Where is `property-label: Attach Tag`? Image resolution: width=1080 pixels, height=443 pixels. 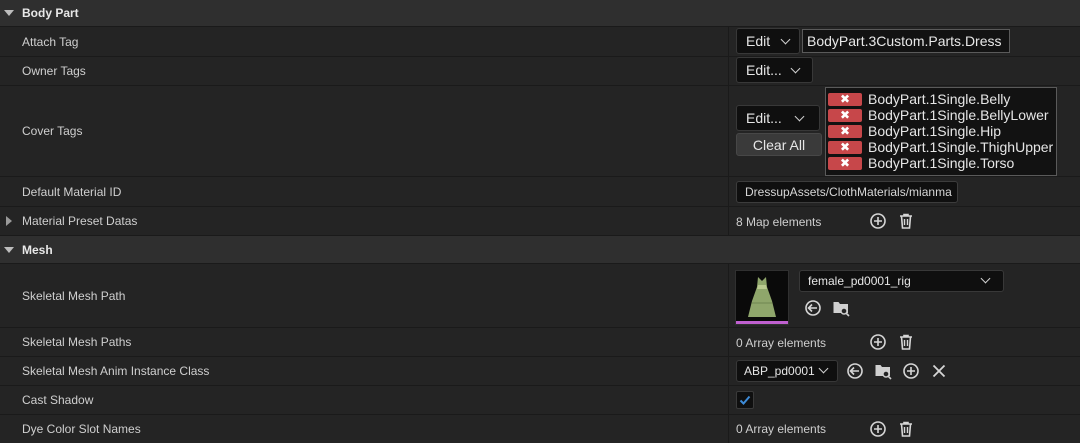
property-label: Attach Tag is located at coordinates (50, 41).